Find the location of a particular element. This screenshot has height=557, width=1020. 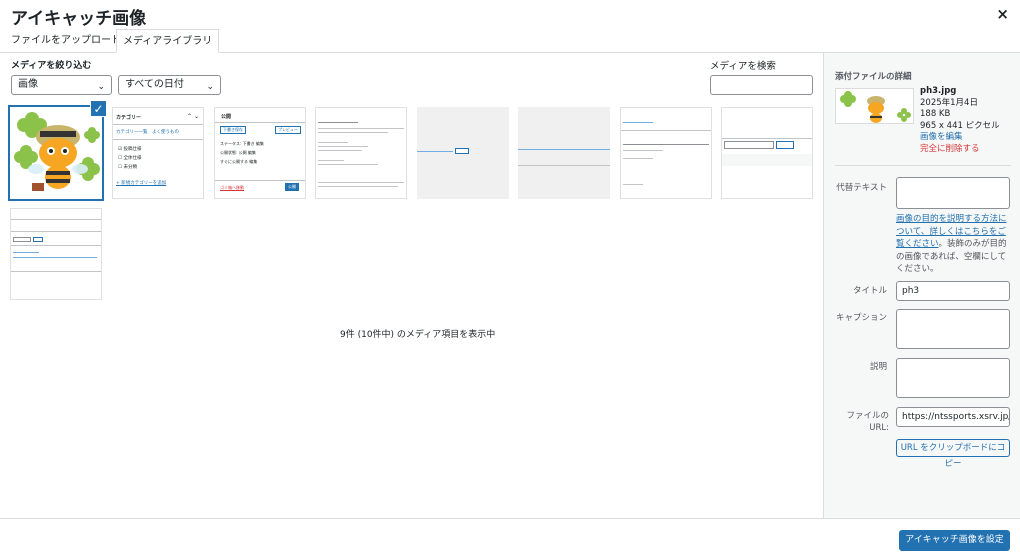

caption-field is located at coordinates (953, 329).